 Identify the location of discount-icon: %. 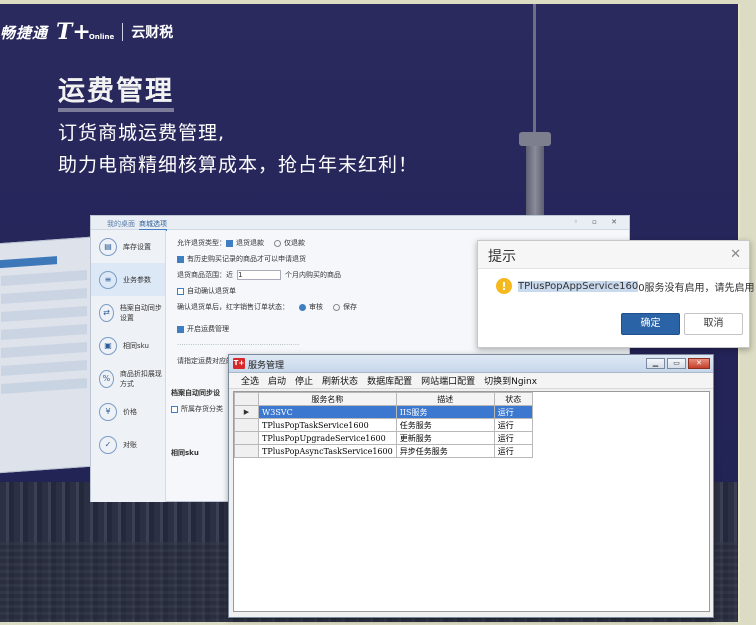
(106, 378).